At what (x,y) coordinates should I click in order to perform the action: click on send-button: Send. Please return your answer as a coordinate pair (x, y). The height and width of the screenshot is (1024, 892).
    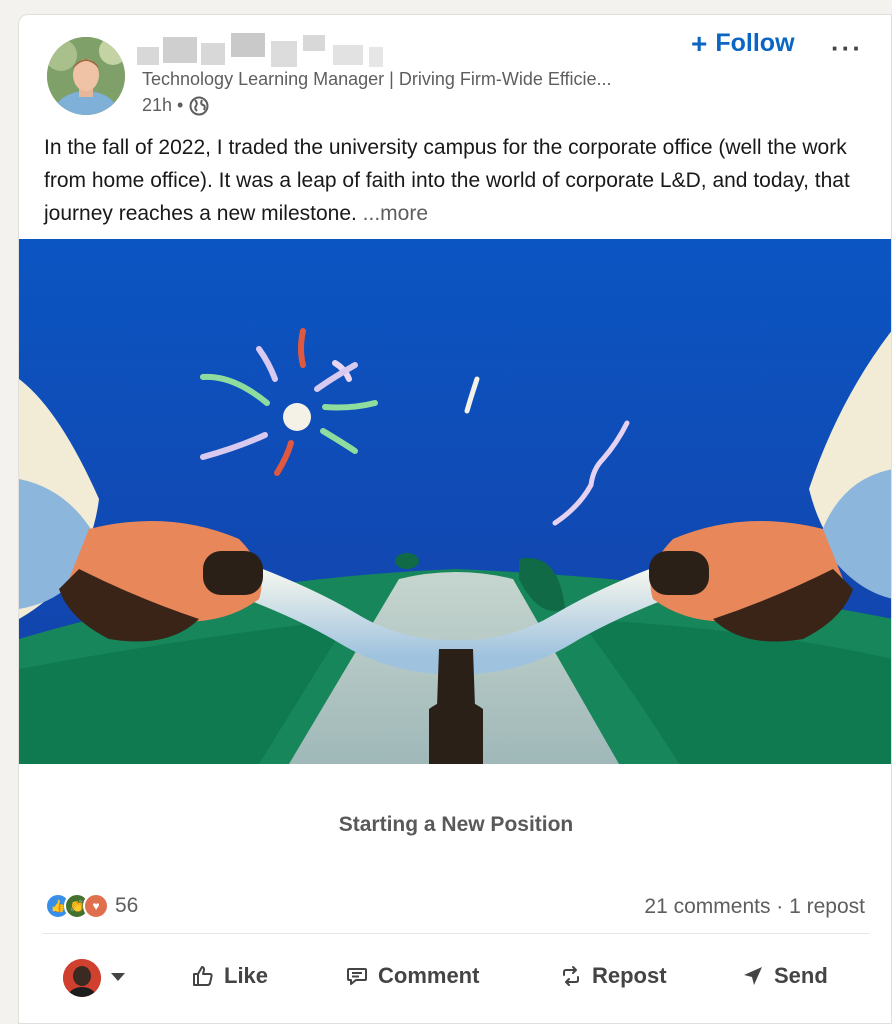
    Looking at the image, I should click on (784, 976).